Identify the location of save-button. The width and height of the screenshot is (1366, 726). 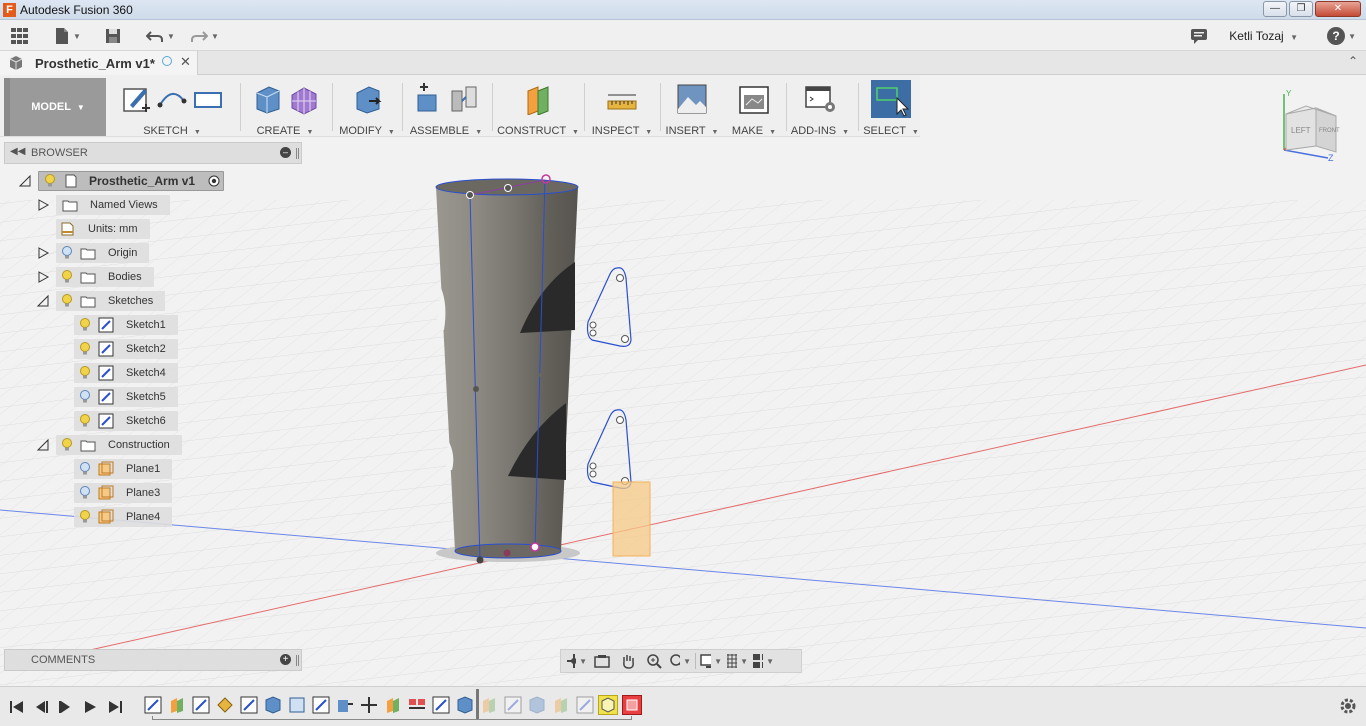
(113, 36).